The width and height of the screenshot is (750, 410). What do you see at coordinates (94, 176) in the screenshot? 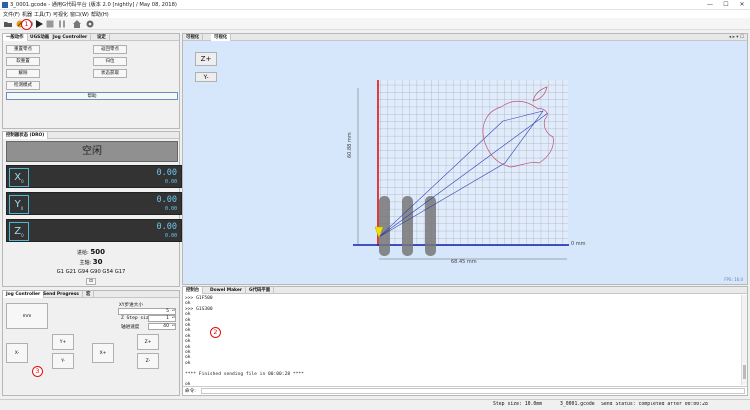
I see `x-axis-readout: X0 0.00 0.00` at bounding box center [94, 176].